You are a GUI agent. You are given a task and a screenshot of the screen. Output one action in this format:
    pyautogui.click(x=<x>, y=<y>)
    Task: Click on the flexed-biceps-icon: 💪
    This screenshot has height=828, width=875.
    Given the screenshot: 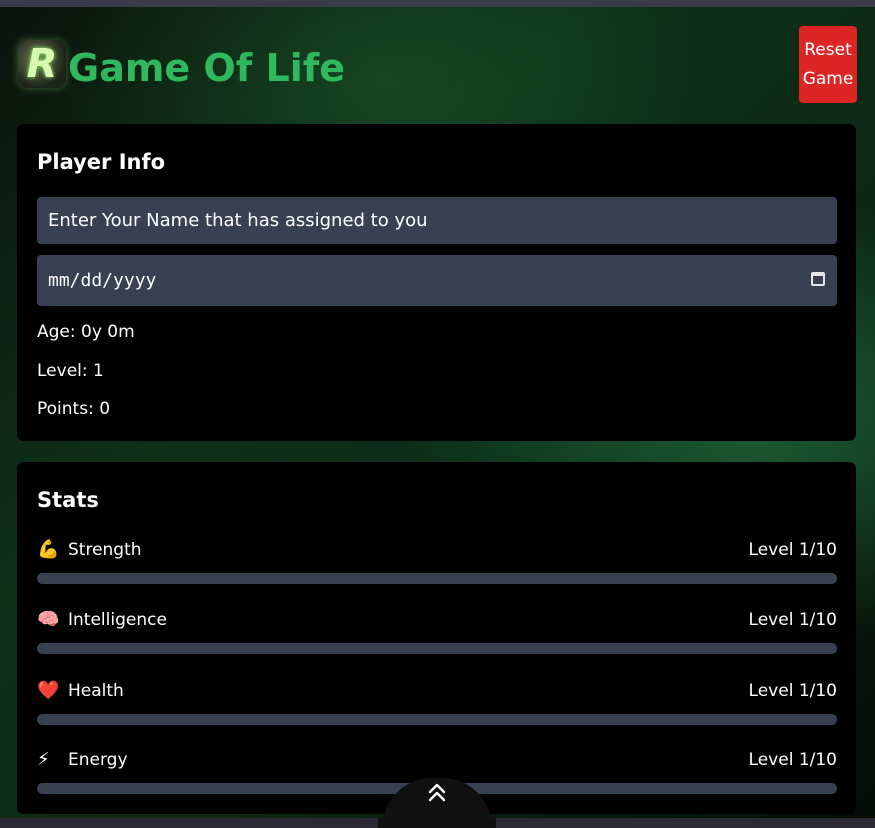 What is the action you would take?
    pyautogui.click(x=48, y=549)
    